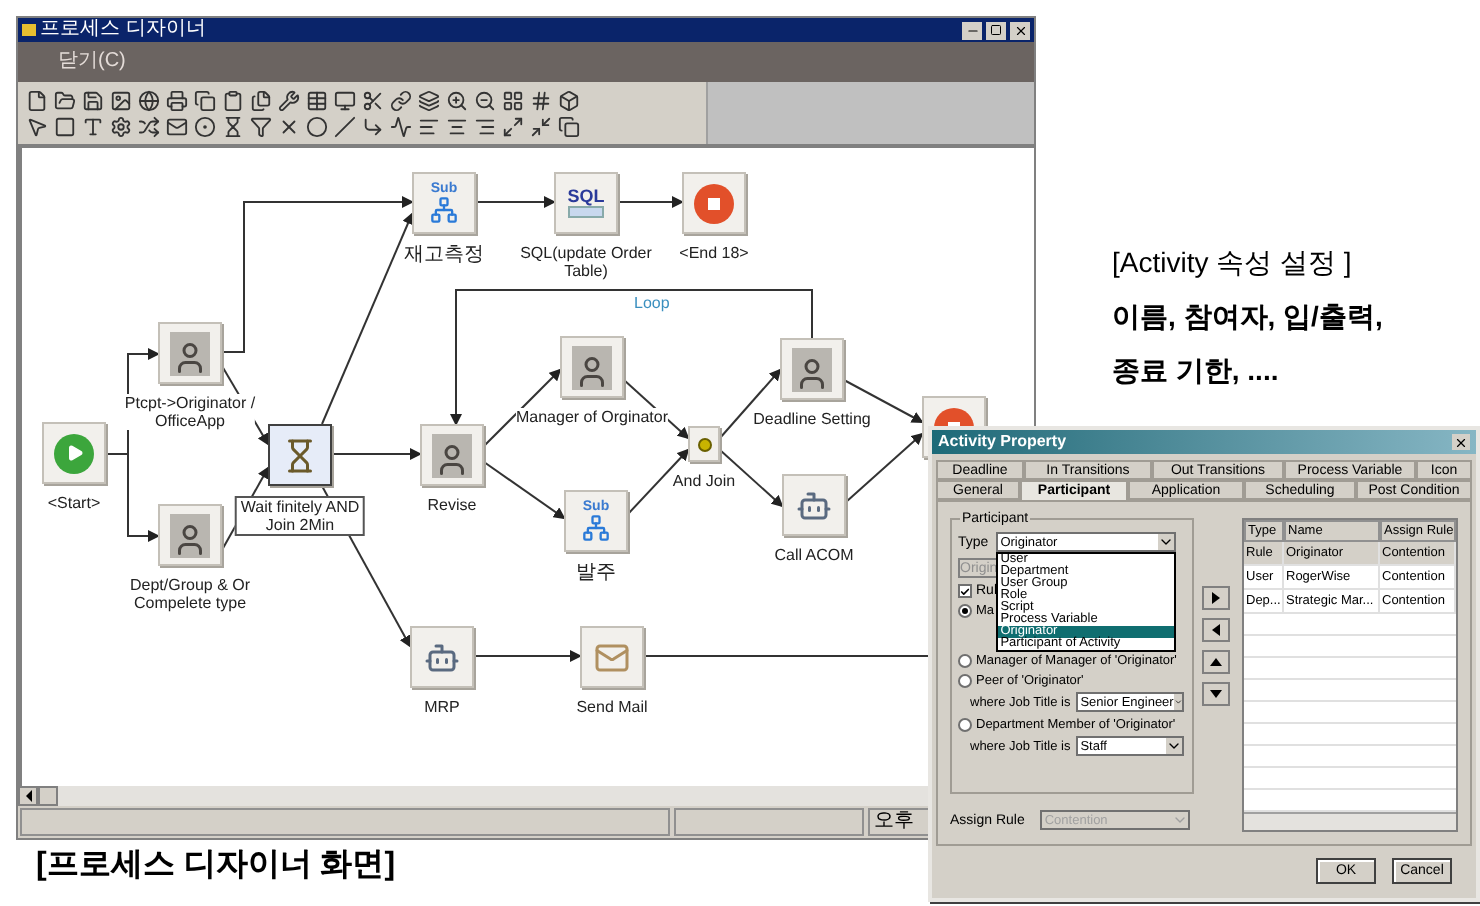  I want to click on node-label: Dept/Group & Or Compelete type, so click(190, 594).